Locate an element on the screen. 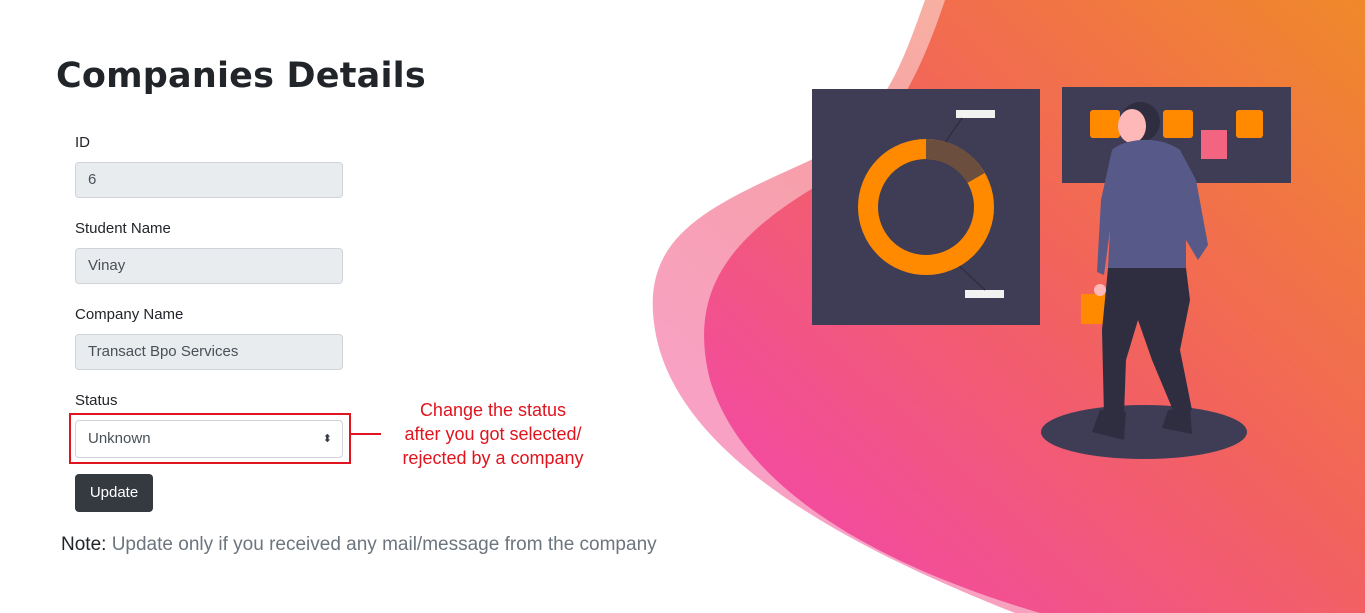 The height and width of the screenshot is (613, 1365). update-button: Update is located at coordinates (114, 493).